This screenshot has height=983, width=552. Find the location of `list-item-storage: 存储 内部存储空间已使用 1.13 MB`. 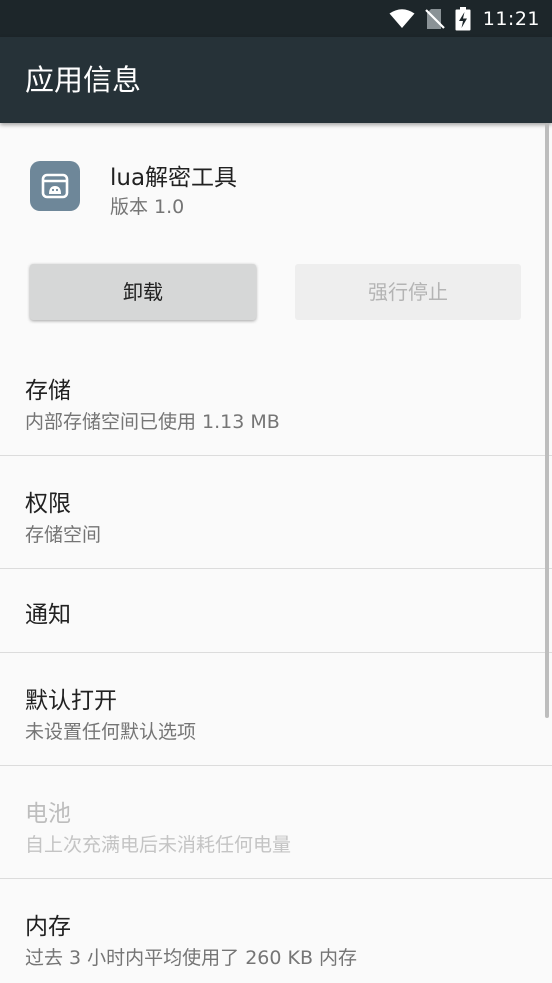

list-item-storage: 存储 内部存储空间已使用 1.13 MB is located at coordinates (276, 399).